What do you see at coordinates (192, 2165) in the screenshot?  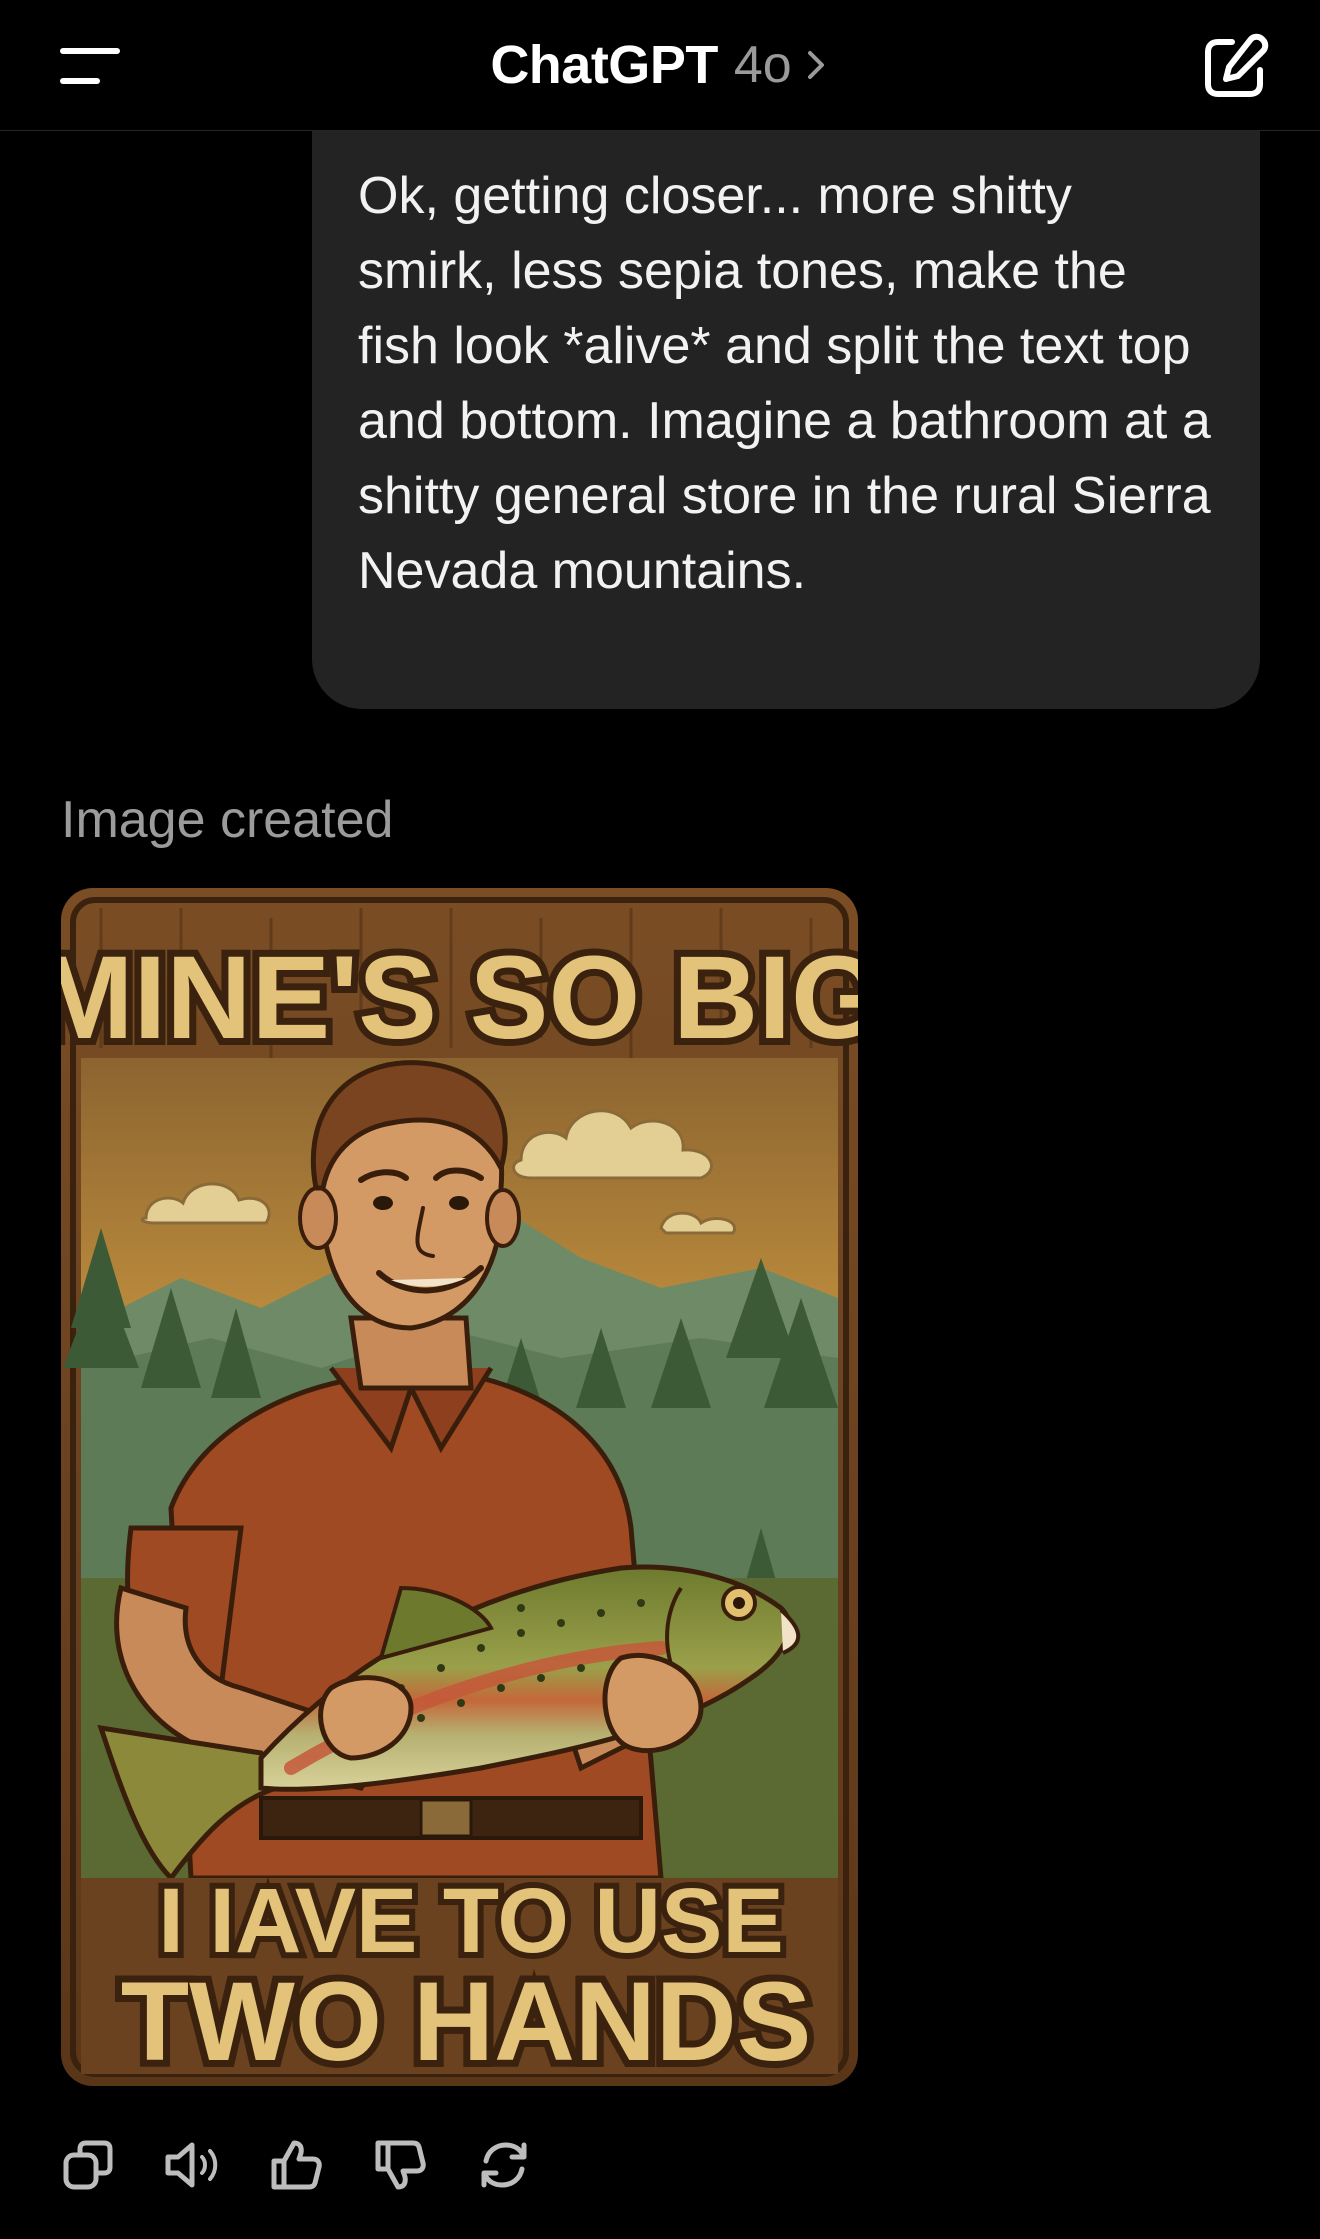 I see `read-aloud-speaker-icon` at bounding box center [192, 2165].